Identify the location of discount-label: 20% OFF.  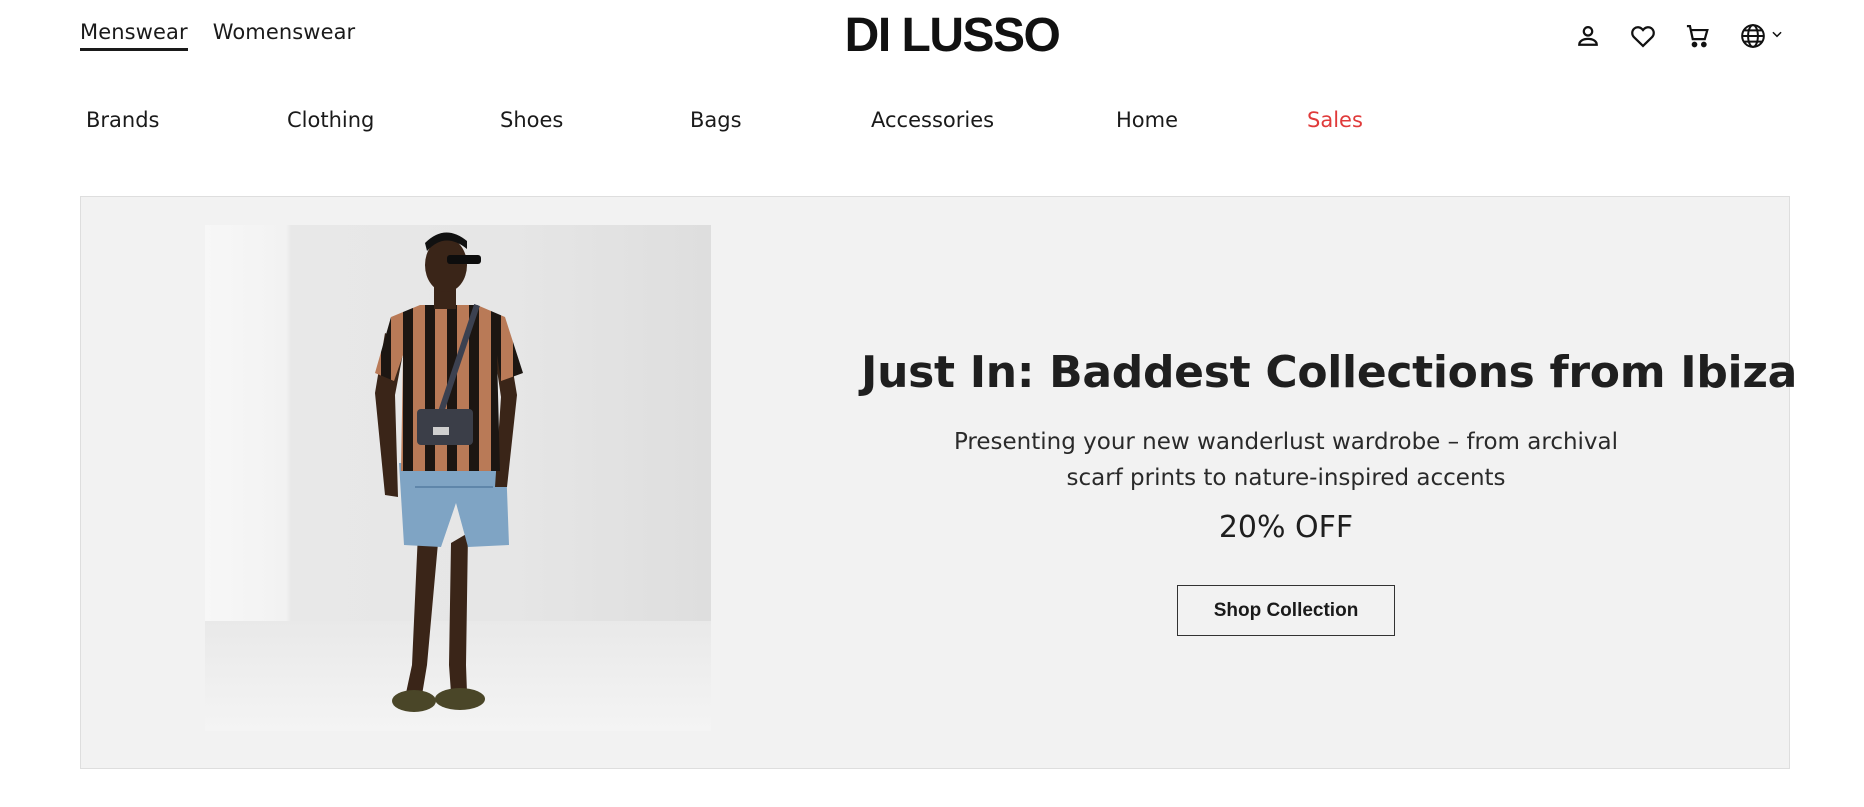
(1286, 527).